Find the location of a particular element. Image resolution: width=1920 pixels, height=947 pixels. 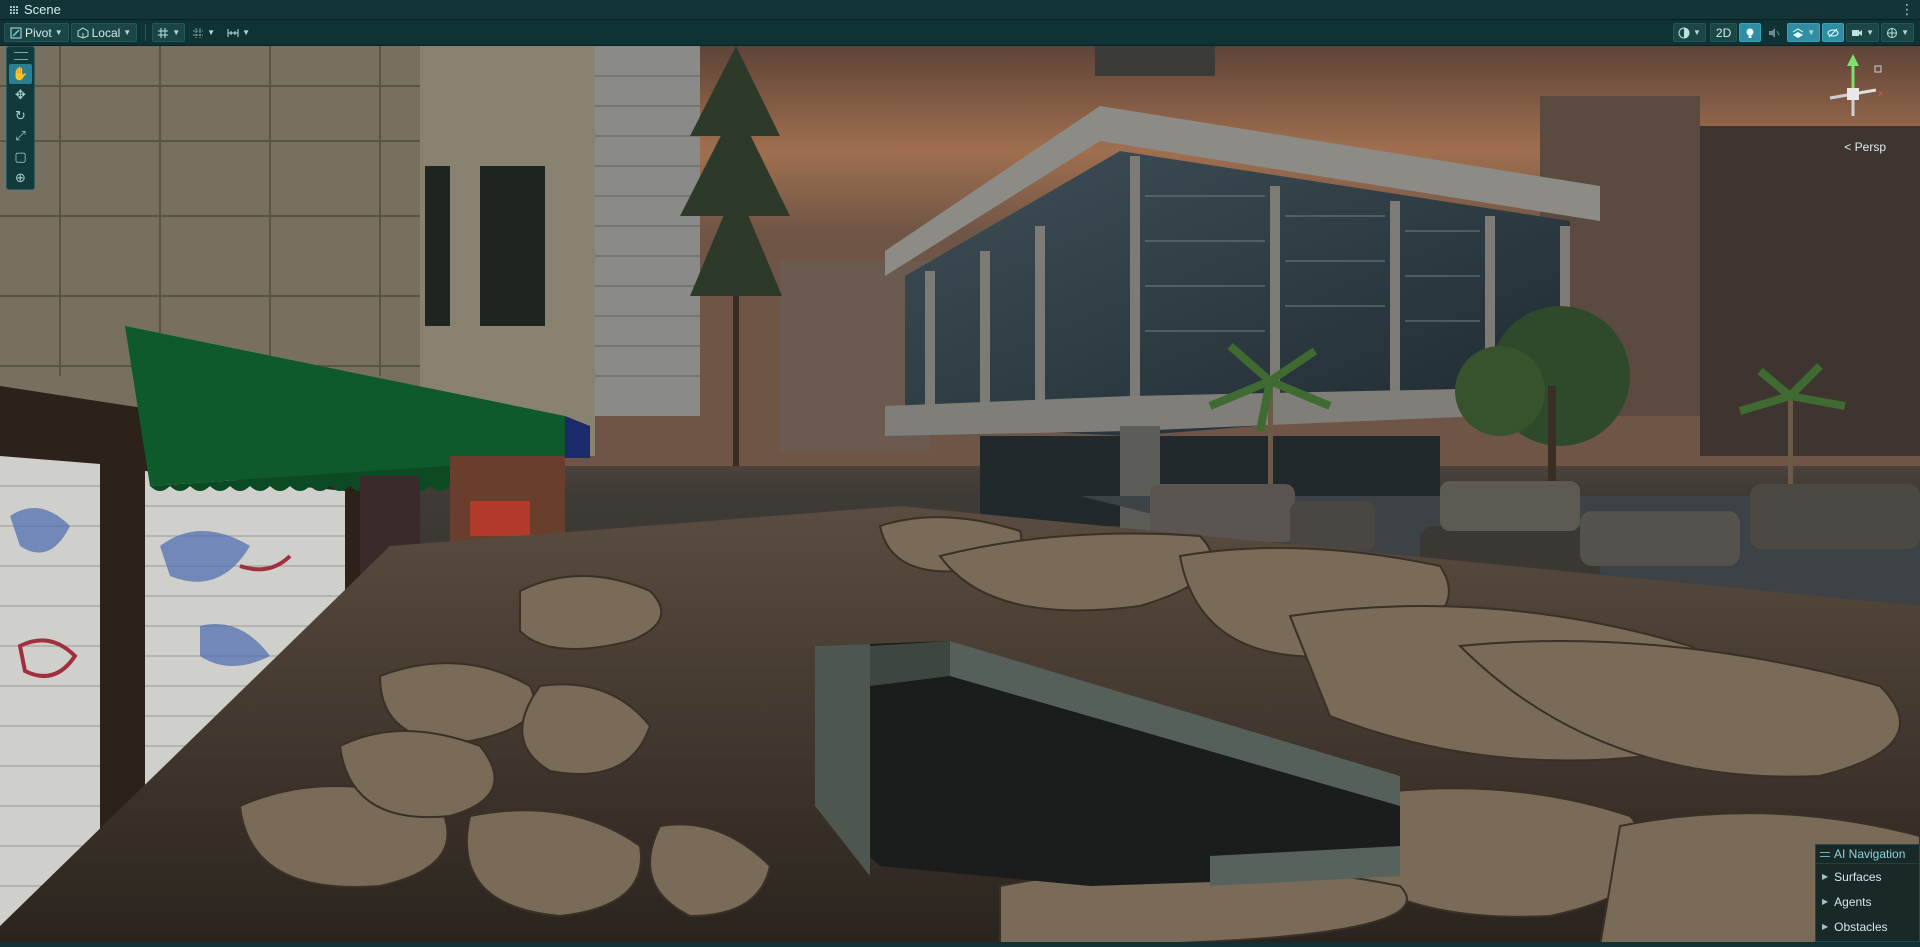

scene-tab-title: Scene is located at coordinates (42, 9).